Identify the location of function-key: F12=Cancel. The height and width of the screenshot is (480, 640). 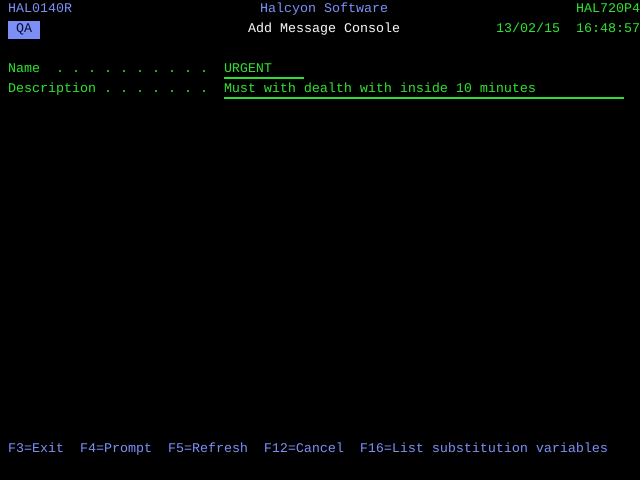
(304, 450).